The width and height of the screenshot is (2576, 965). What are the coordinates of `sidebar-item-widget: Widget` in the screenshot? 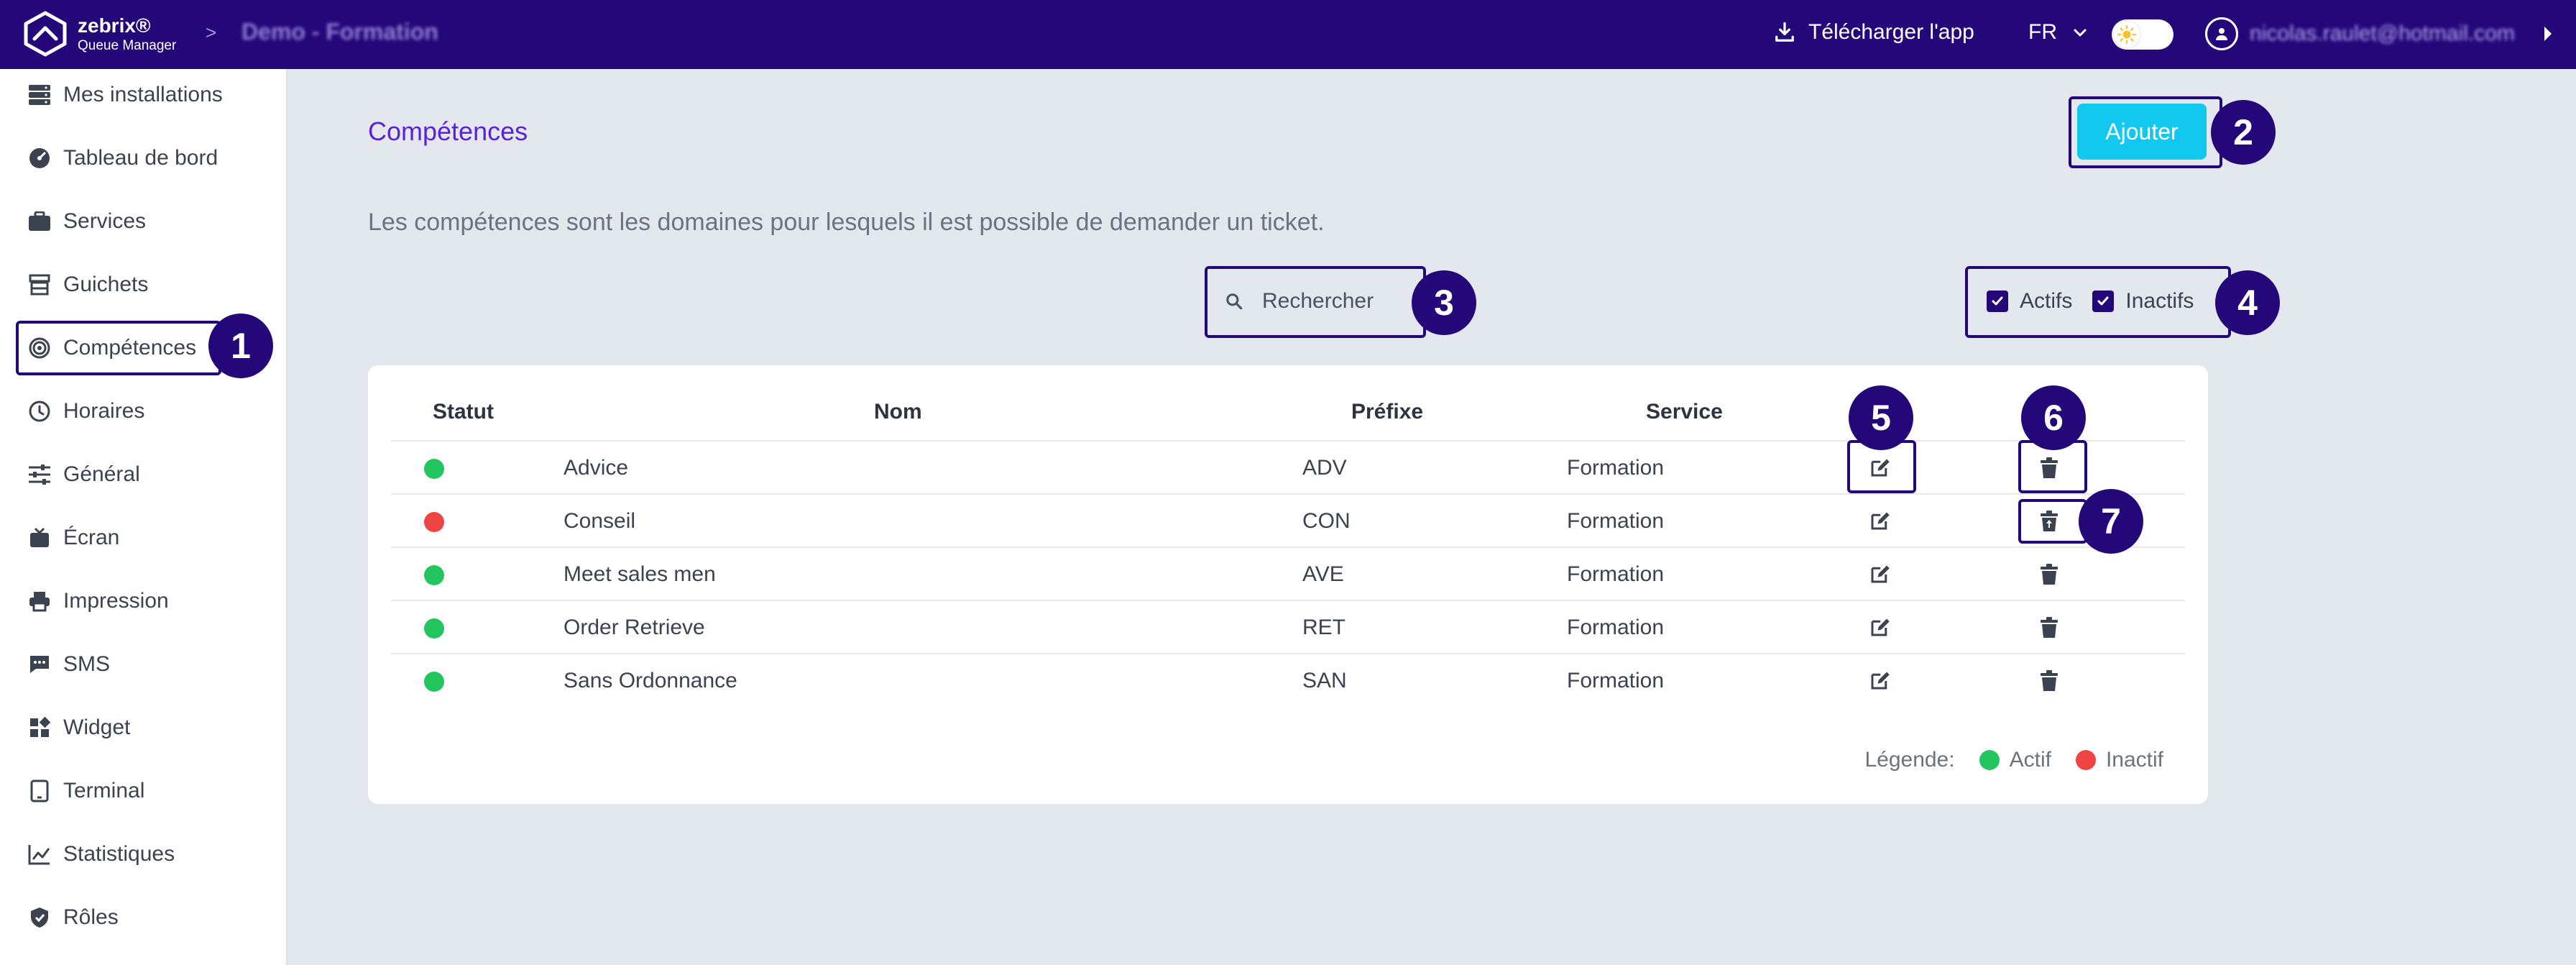 It's located at (78, 727).